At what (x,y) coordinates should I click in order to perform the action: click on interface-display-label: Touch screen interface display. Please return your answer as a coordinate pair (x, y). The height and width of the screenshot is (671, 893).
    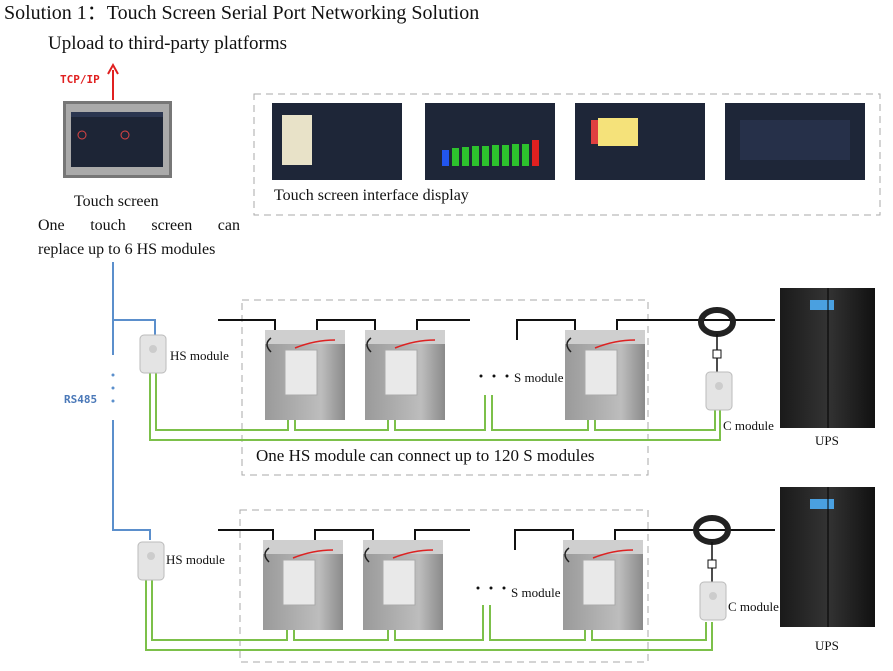
    Looking at the image, I should click on (371, 195).